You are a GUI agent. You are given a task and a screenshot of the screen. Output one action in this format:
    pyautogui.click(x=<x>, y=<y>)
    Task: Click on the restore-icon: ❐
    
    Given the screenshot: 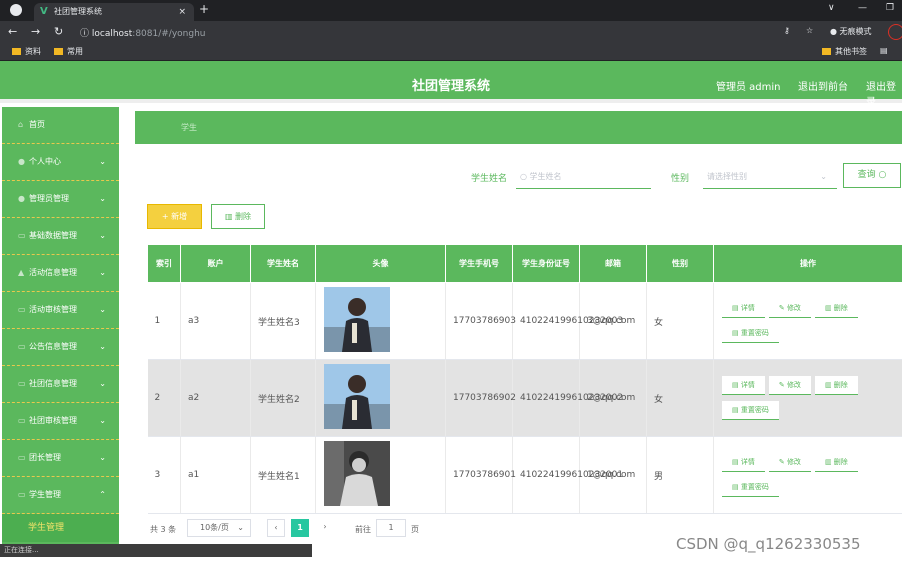 What is the action you would take?
    pyautogui.click(x=890, y=8)
    